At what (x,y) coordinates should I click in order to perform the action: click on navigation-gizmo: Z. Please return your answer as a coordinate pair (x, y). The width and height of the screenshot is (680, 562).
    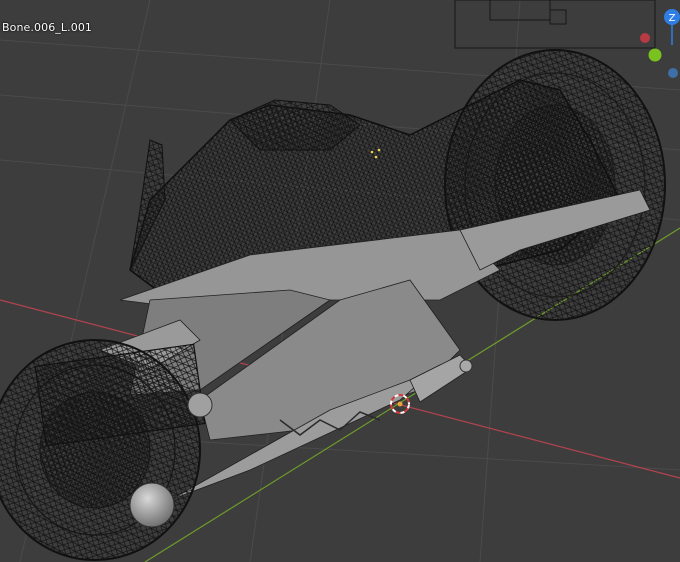
    Looking at the image, I should click on (655, 45).